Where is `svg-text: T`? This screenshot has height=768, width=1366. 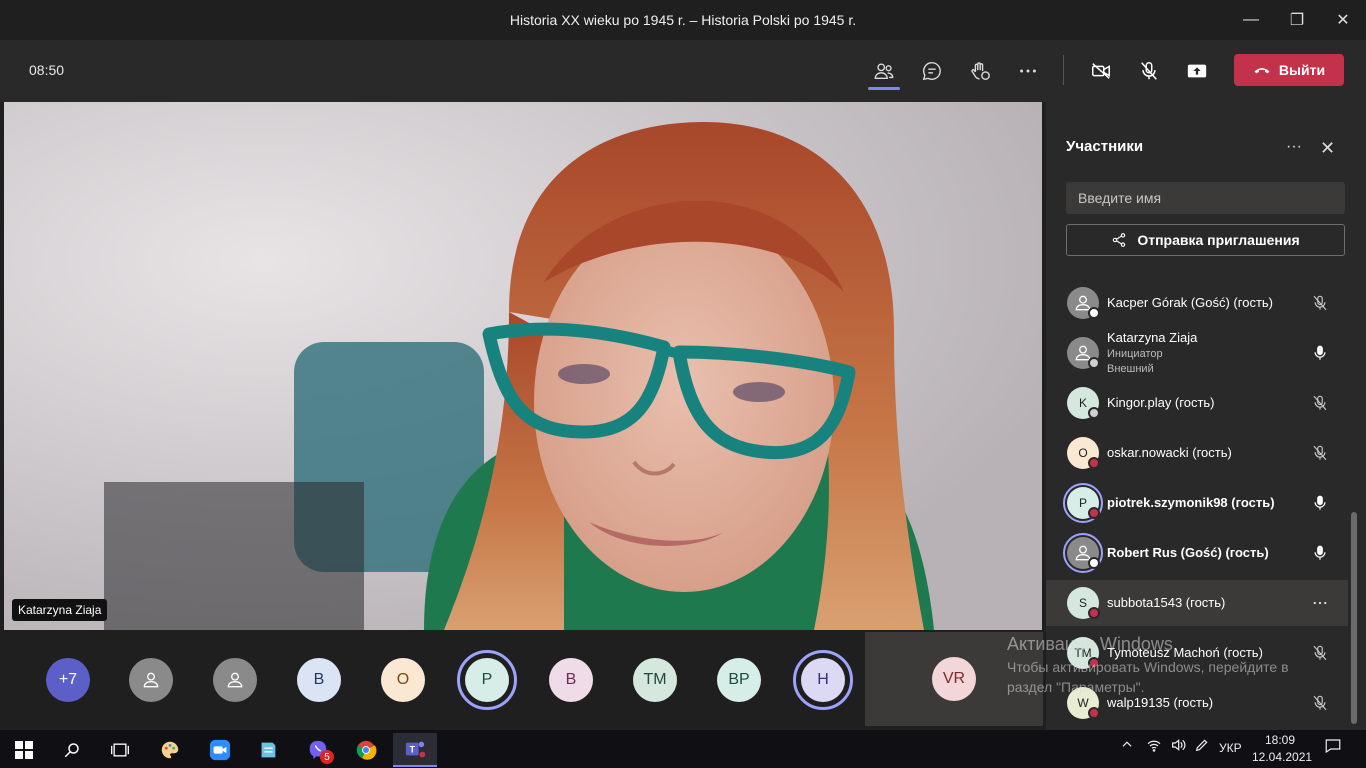
svg-text: T is located at coordinates (412, 750).